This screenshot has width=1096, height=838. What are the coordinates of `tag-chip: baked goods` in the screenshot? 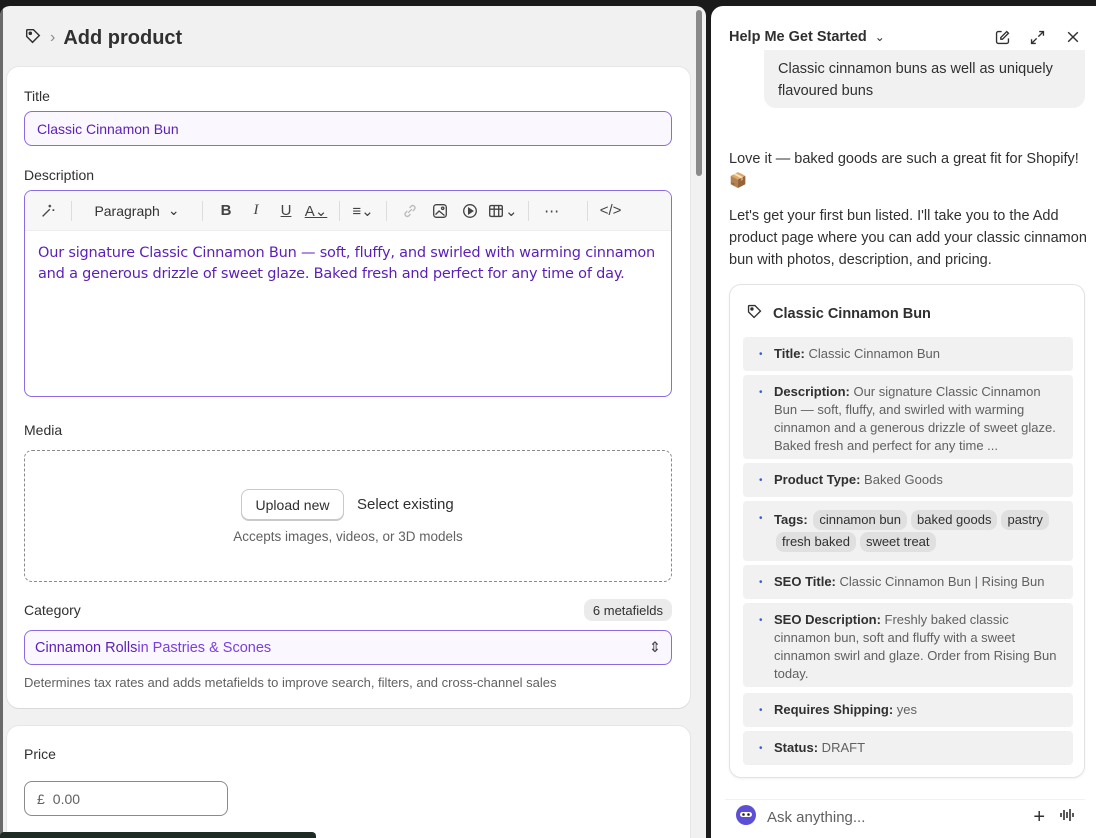 It's located at (954, 520).